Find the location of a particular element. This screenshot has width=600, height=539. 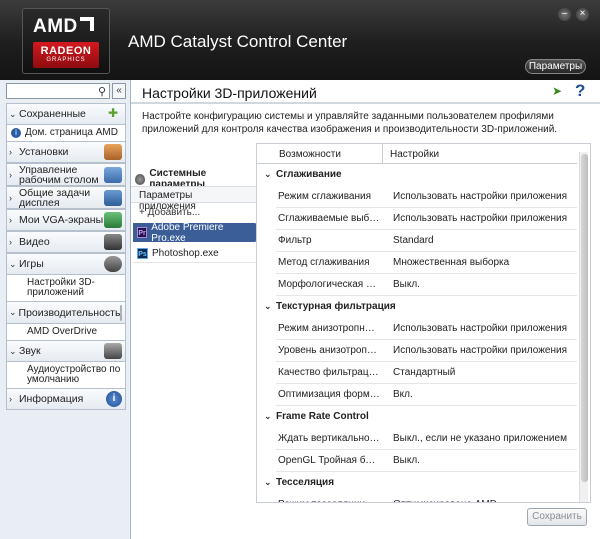

sidebar-item-video: › Видео is located at coordinates (66, 242).